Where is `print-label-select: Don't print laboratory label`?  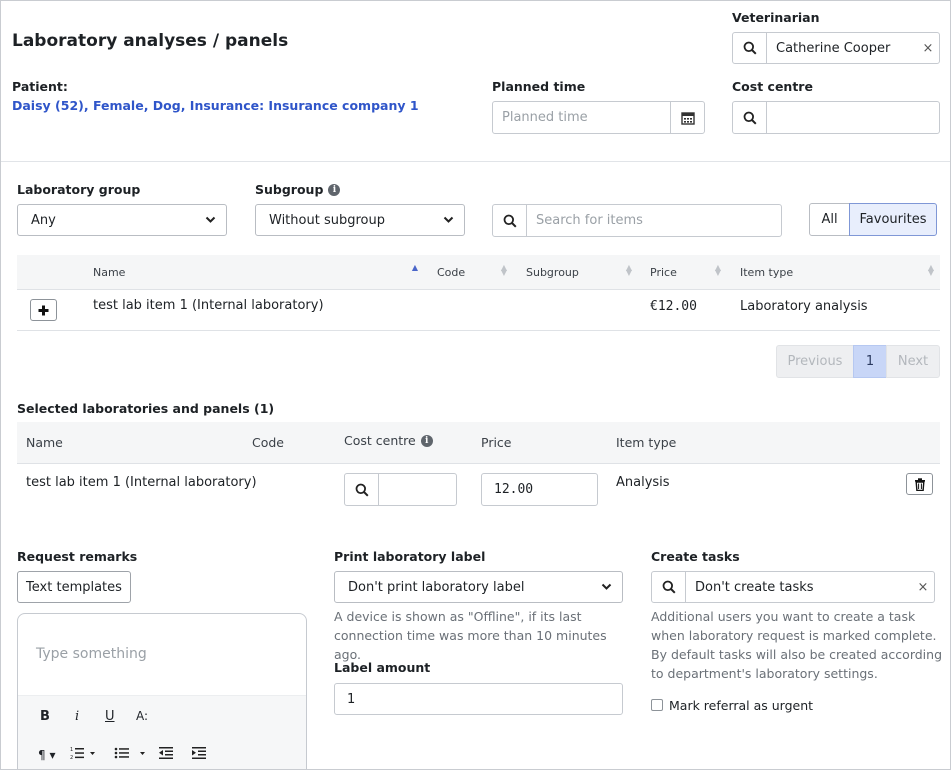
print-label-select: Don't print laboratory label is located at coordinates (478, 587).